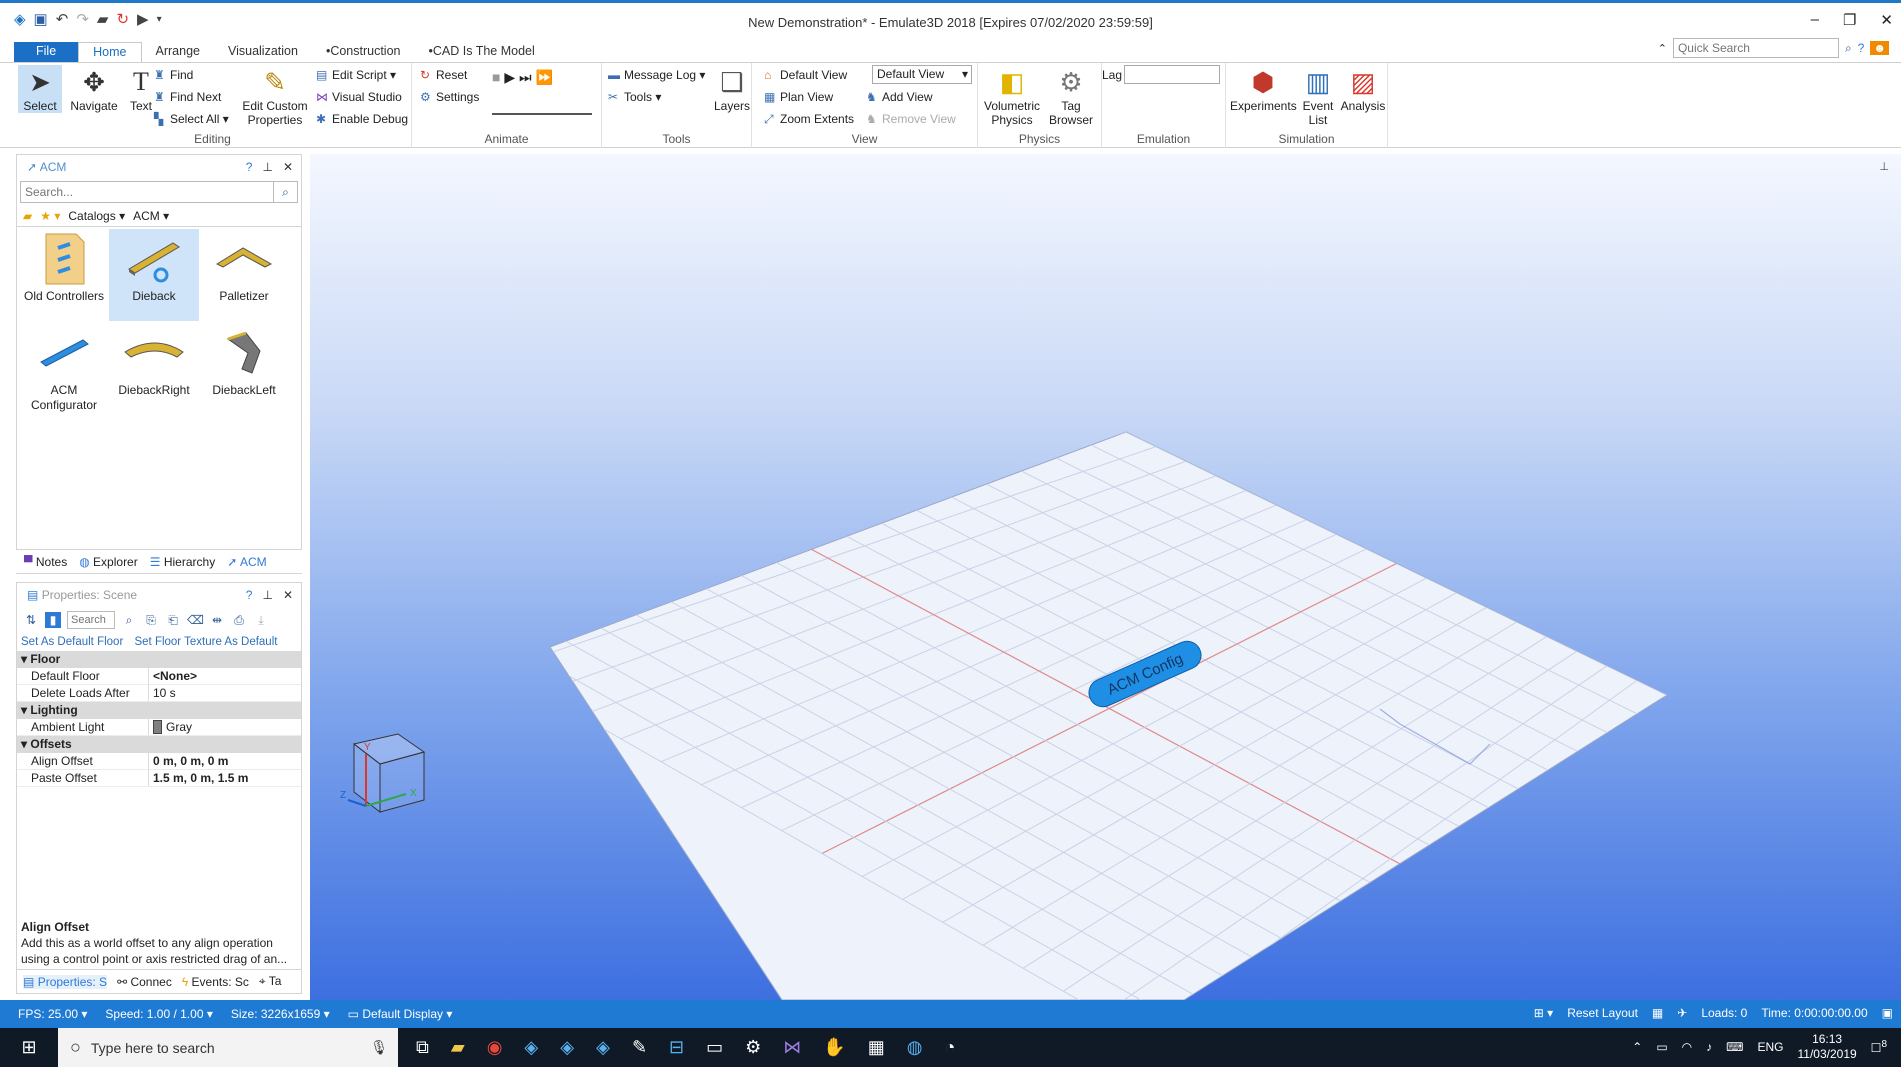 Image resolution: width=1901 pixels, height=1067 pixels. What do you see at coordinates (639, 1047) in the screenshot?
I see `notepad-icon: ✎` at bounding box center [639, 1047].